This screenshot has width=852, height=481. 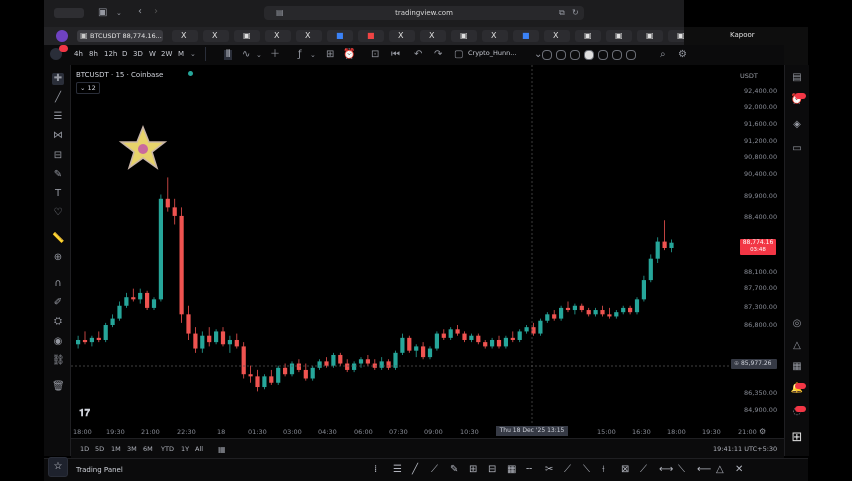 I want to click on drawing-tool-icon: ⊠, so click(x=625, y=470).